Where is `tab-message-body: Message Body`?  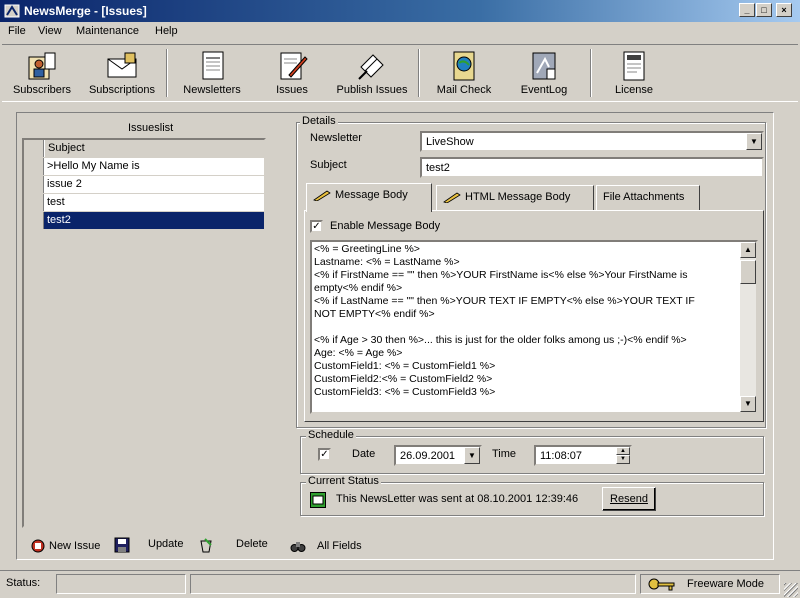 tab-message-body: Message Body is located at coordinates (369, 197).